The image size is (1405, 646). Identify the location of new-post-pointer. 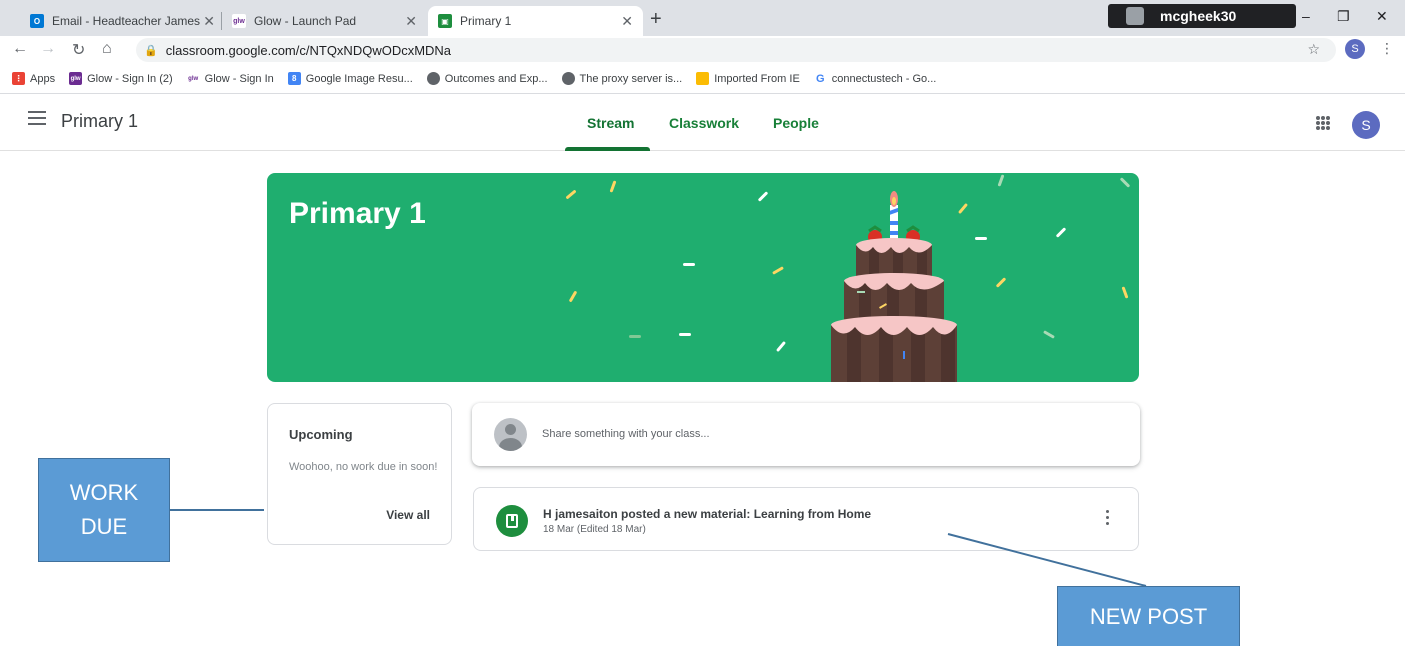
(1047, 560).